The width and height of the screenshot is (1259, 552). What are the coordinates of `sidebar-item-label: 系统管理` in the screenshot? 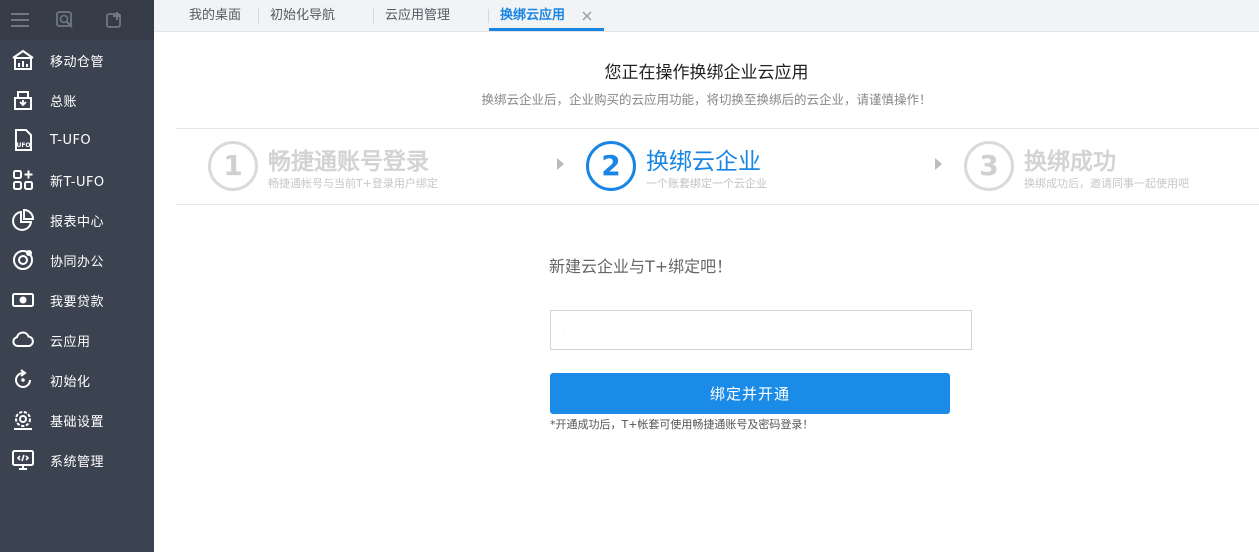 It's located at (77, 462).